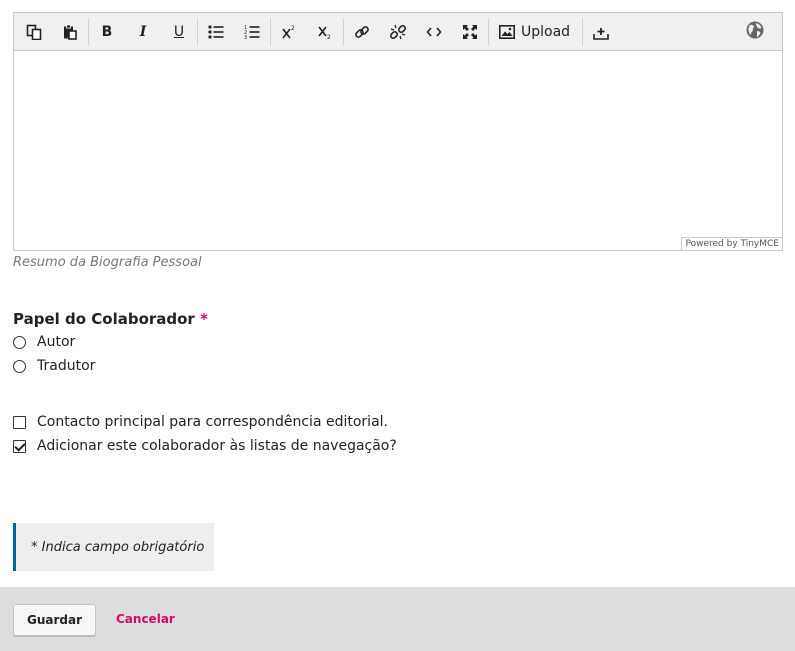 This screenshot has height=651, width=795. I want to click on link-icon, so click(362, 31).